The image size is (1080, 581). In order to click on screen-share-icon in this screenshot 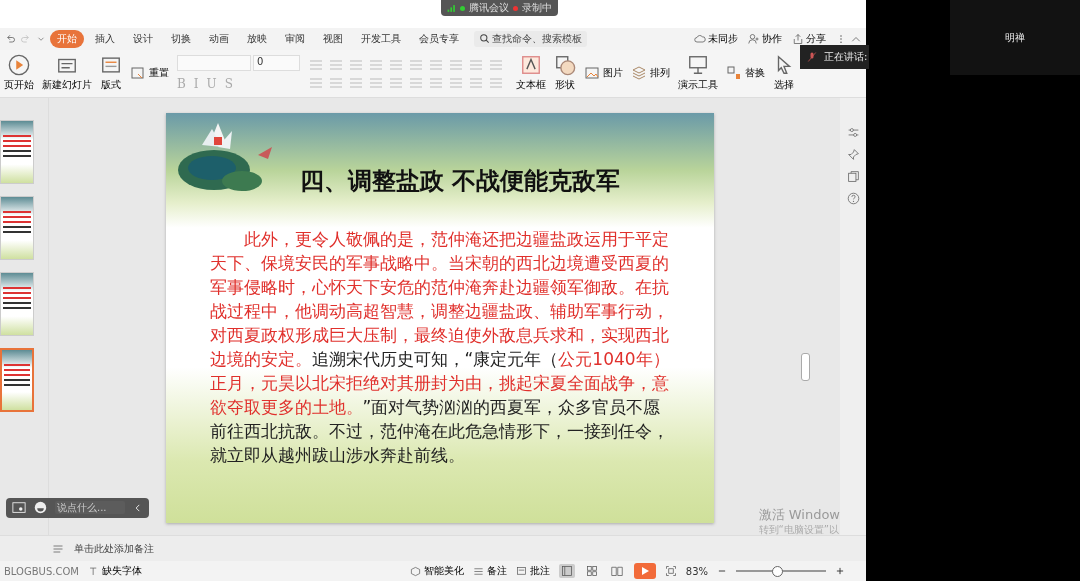, I will do `click(19, 507)`.